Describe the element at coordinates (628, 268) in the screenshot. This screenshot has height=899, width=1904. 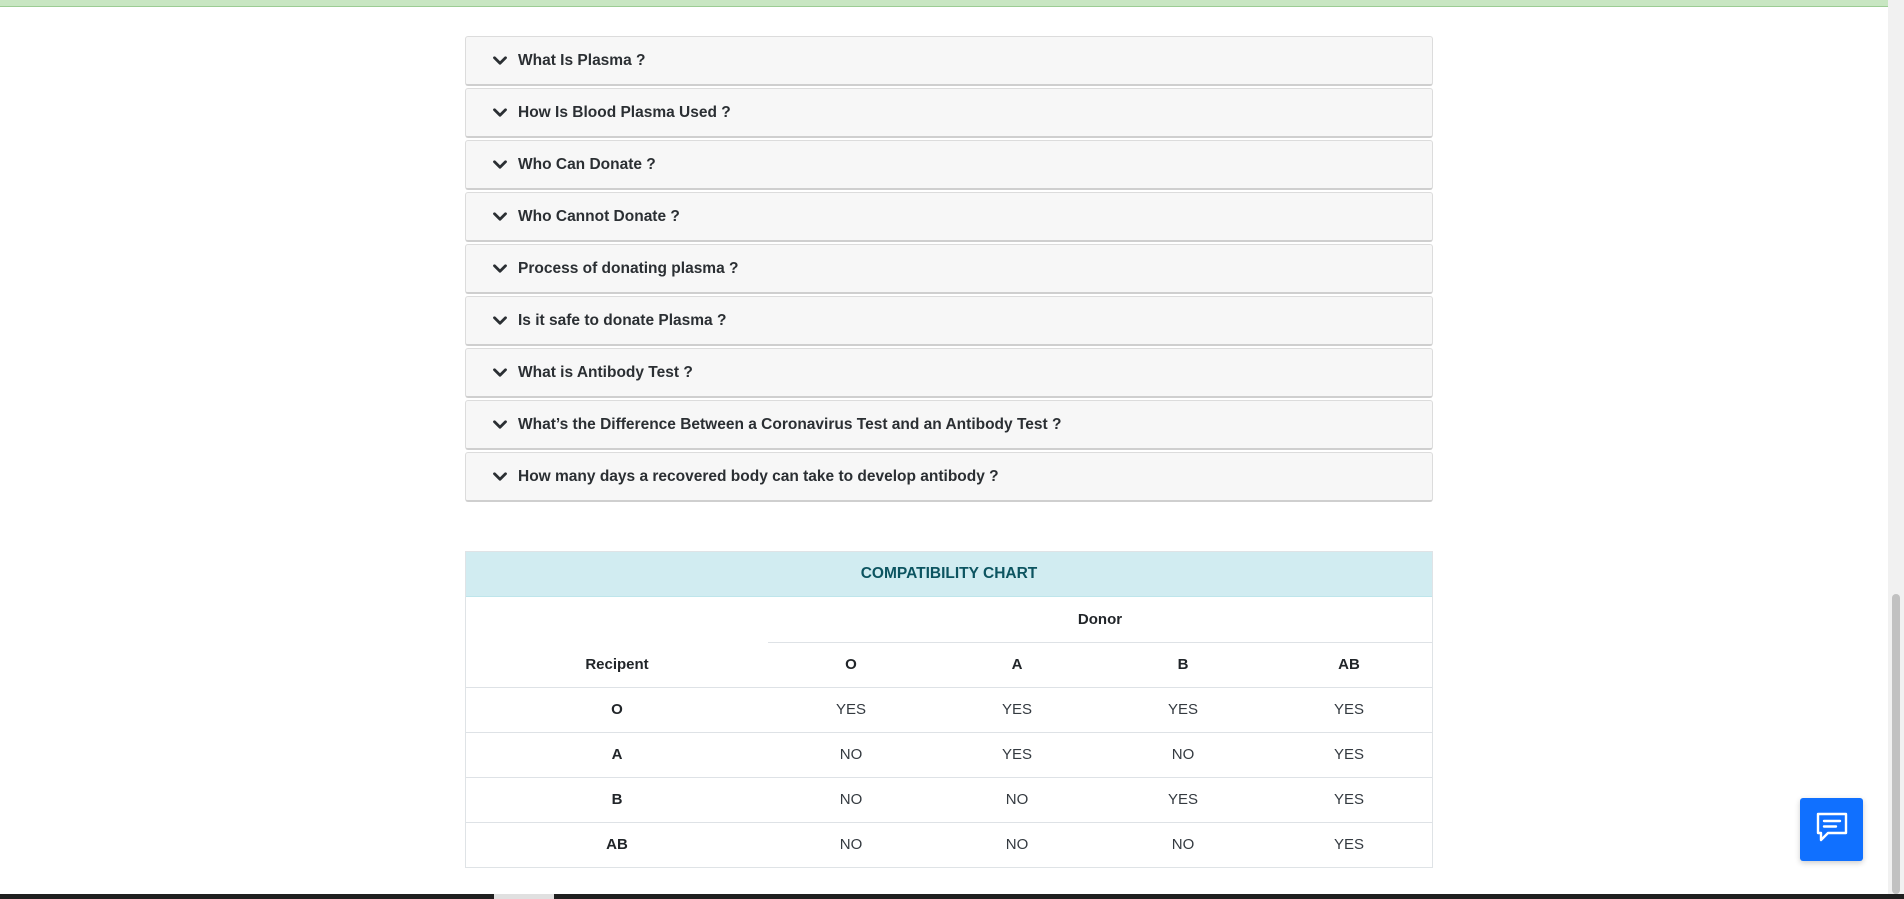
I see `faq-question: Process of donating plasma ?` at that location.